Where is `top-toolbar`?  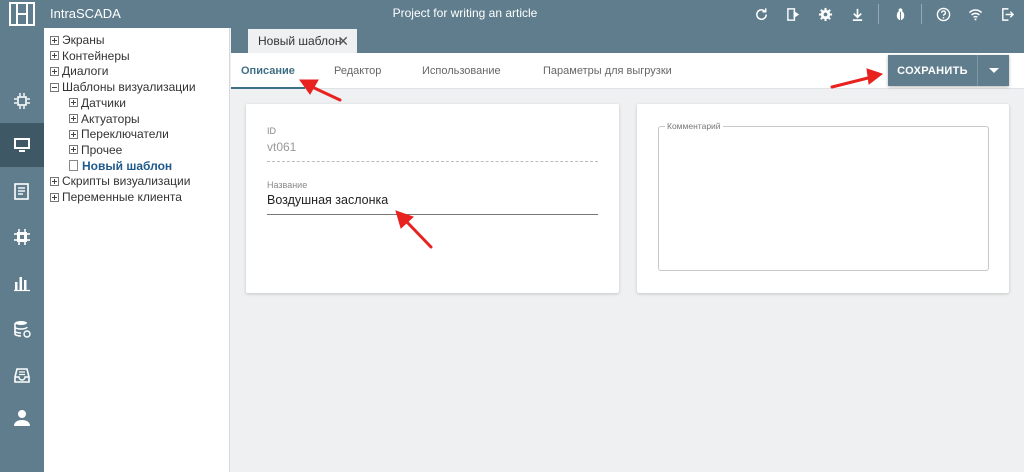 top-toolbar is located at coordinates (879, 14).